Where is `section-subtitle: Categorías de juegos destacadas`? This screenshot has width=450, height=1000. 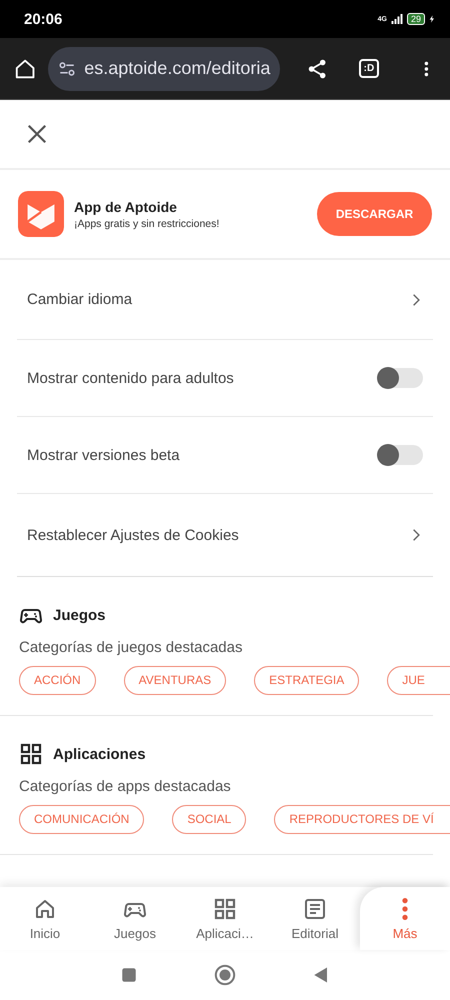 section-subtitle: Categorías de juegos destacadas is located at coordinates (131, 647).